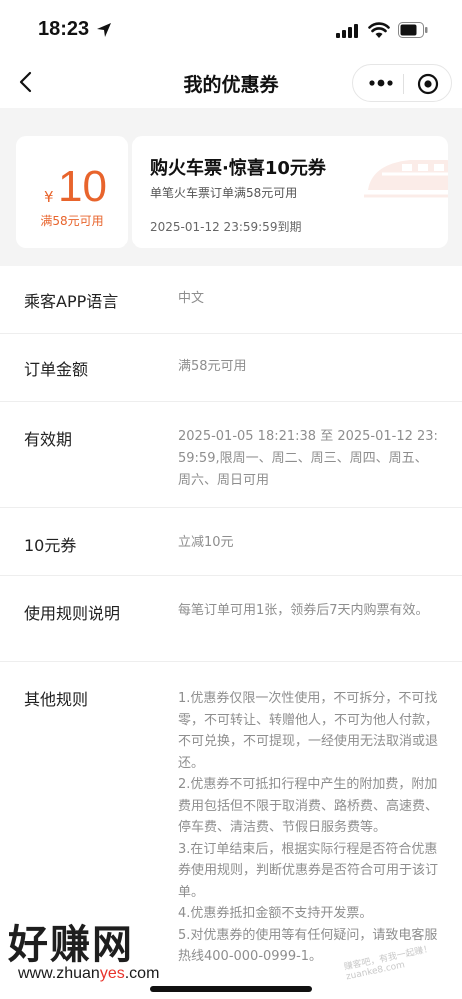 The image size is (462, 999). Describe the element at coordinates (72, 221) in the screenshot. I see `coupon-min-spend: 满58元可用` at that location.